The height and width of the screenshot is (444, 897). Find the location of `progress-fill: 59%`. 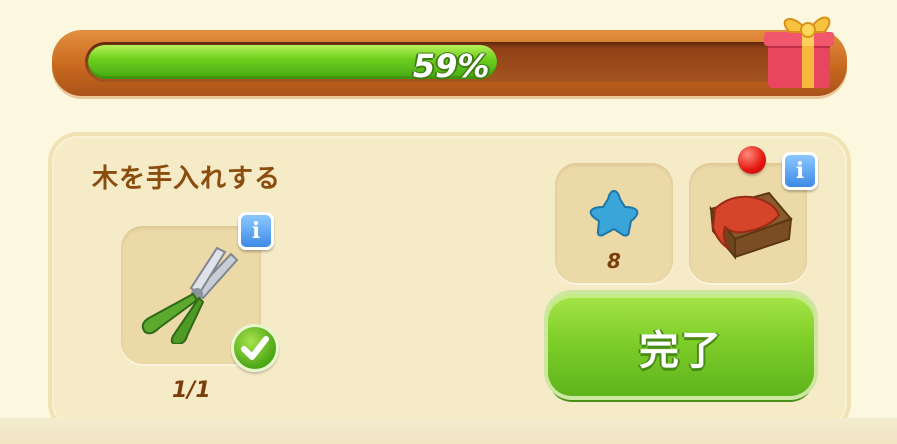

progress-fill: 59% is located at coordinates (293, 63).